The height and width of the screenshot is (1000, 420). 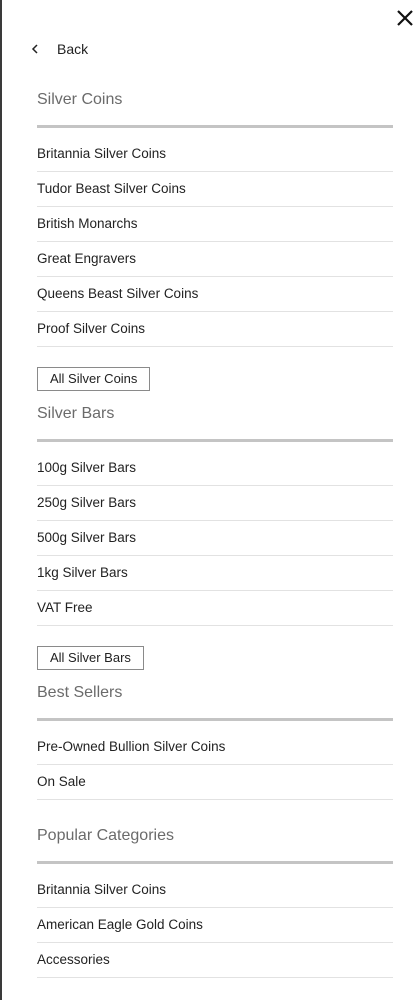 I want to click on close-button, so click(x=405, y=18).